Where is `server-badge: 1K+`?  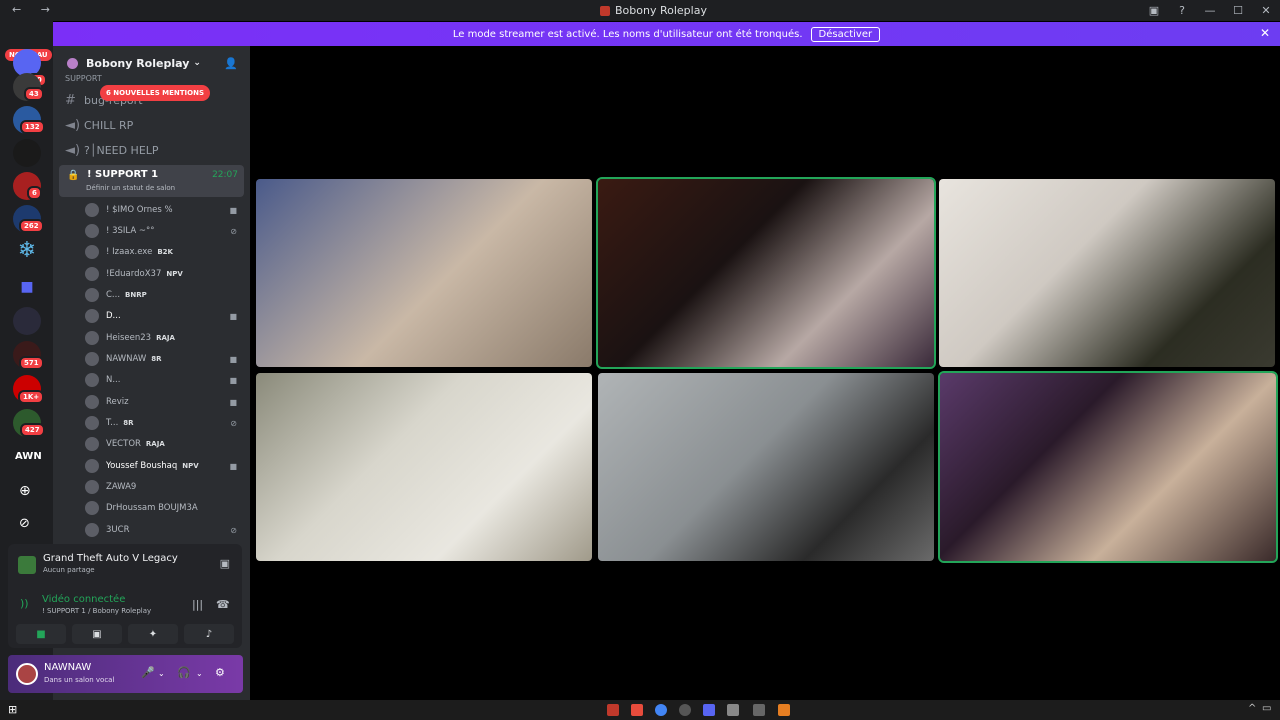
server-badge: 1K+ is located at coordinates (31, 397).